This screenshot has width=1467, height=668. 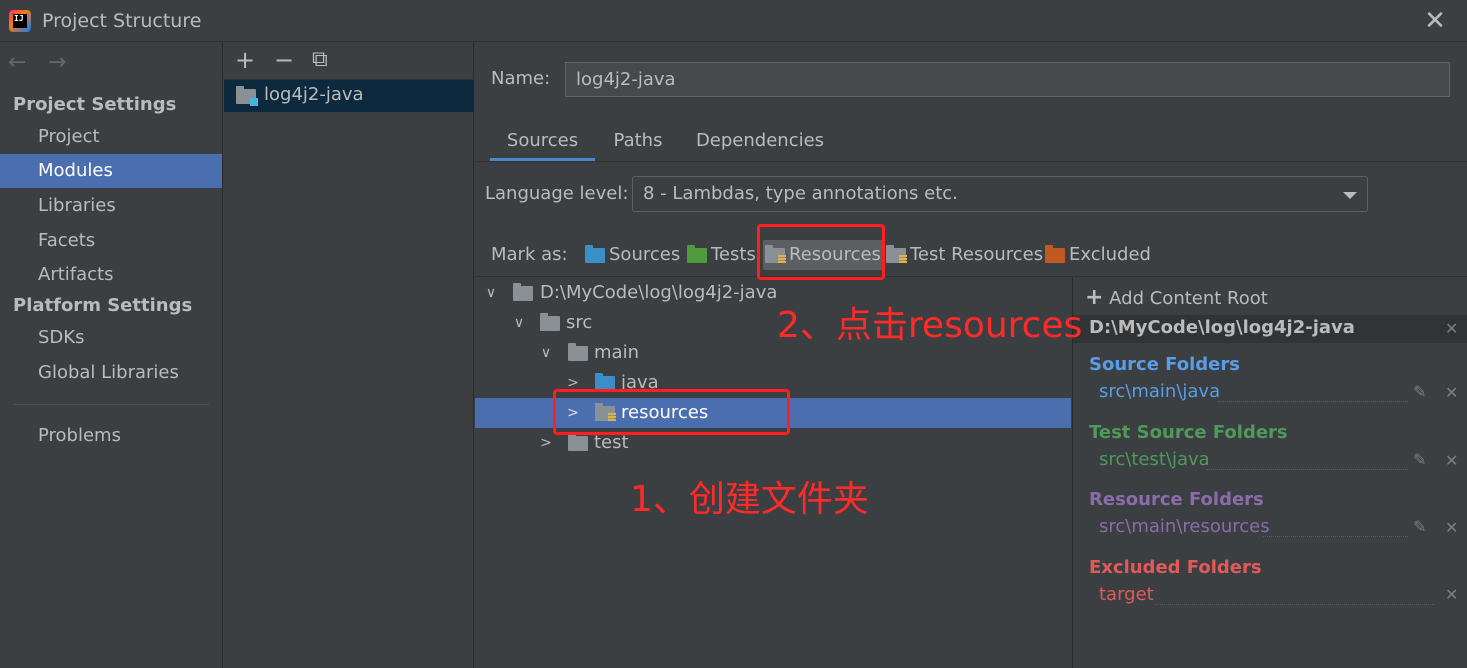 What do you see at coordinates (122, 21) in the screenshot?
I see `window-title: Project Structure` at bounding box center [122, 21].